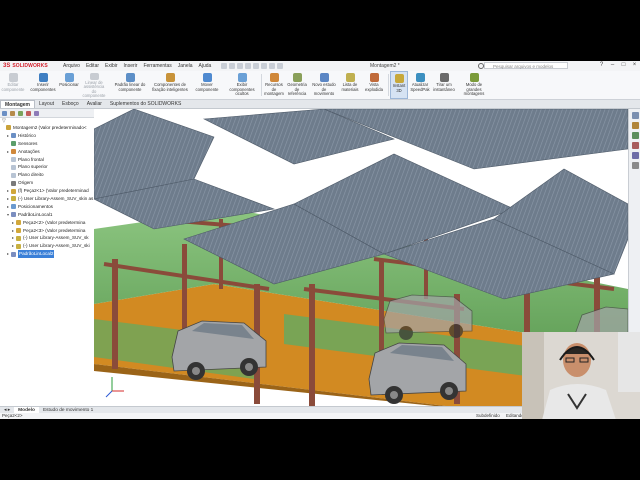  I want to click on feature-manager-tabs, so click(47, 113).